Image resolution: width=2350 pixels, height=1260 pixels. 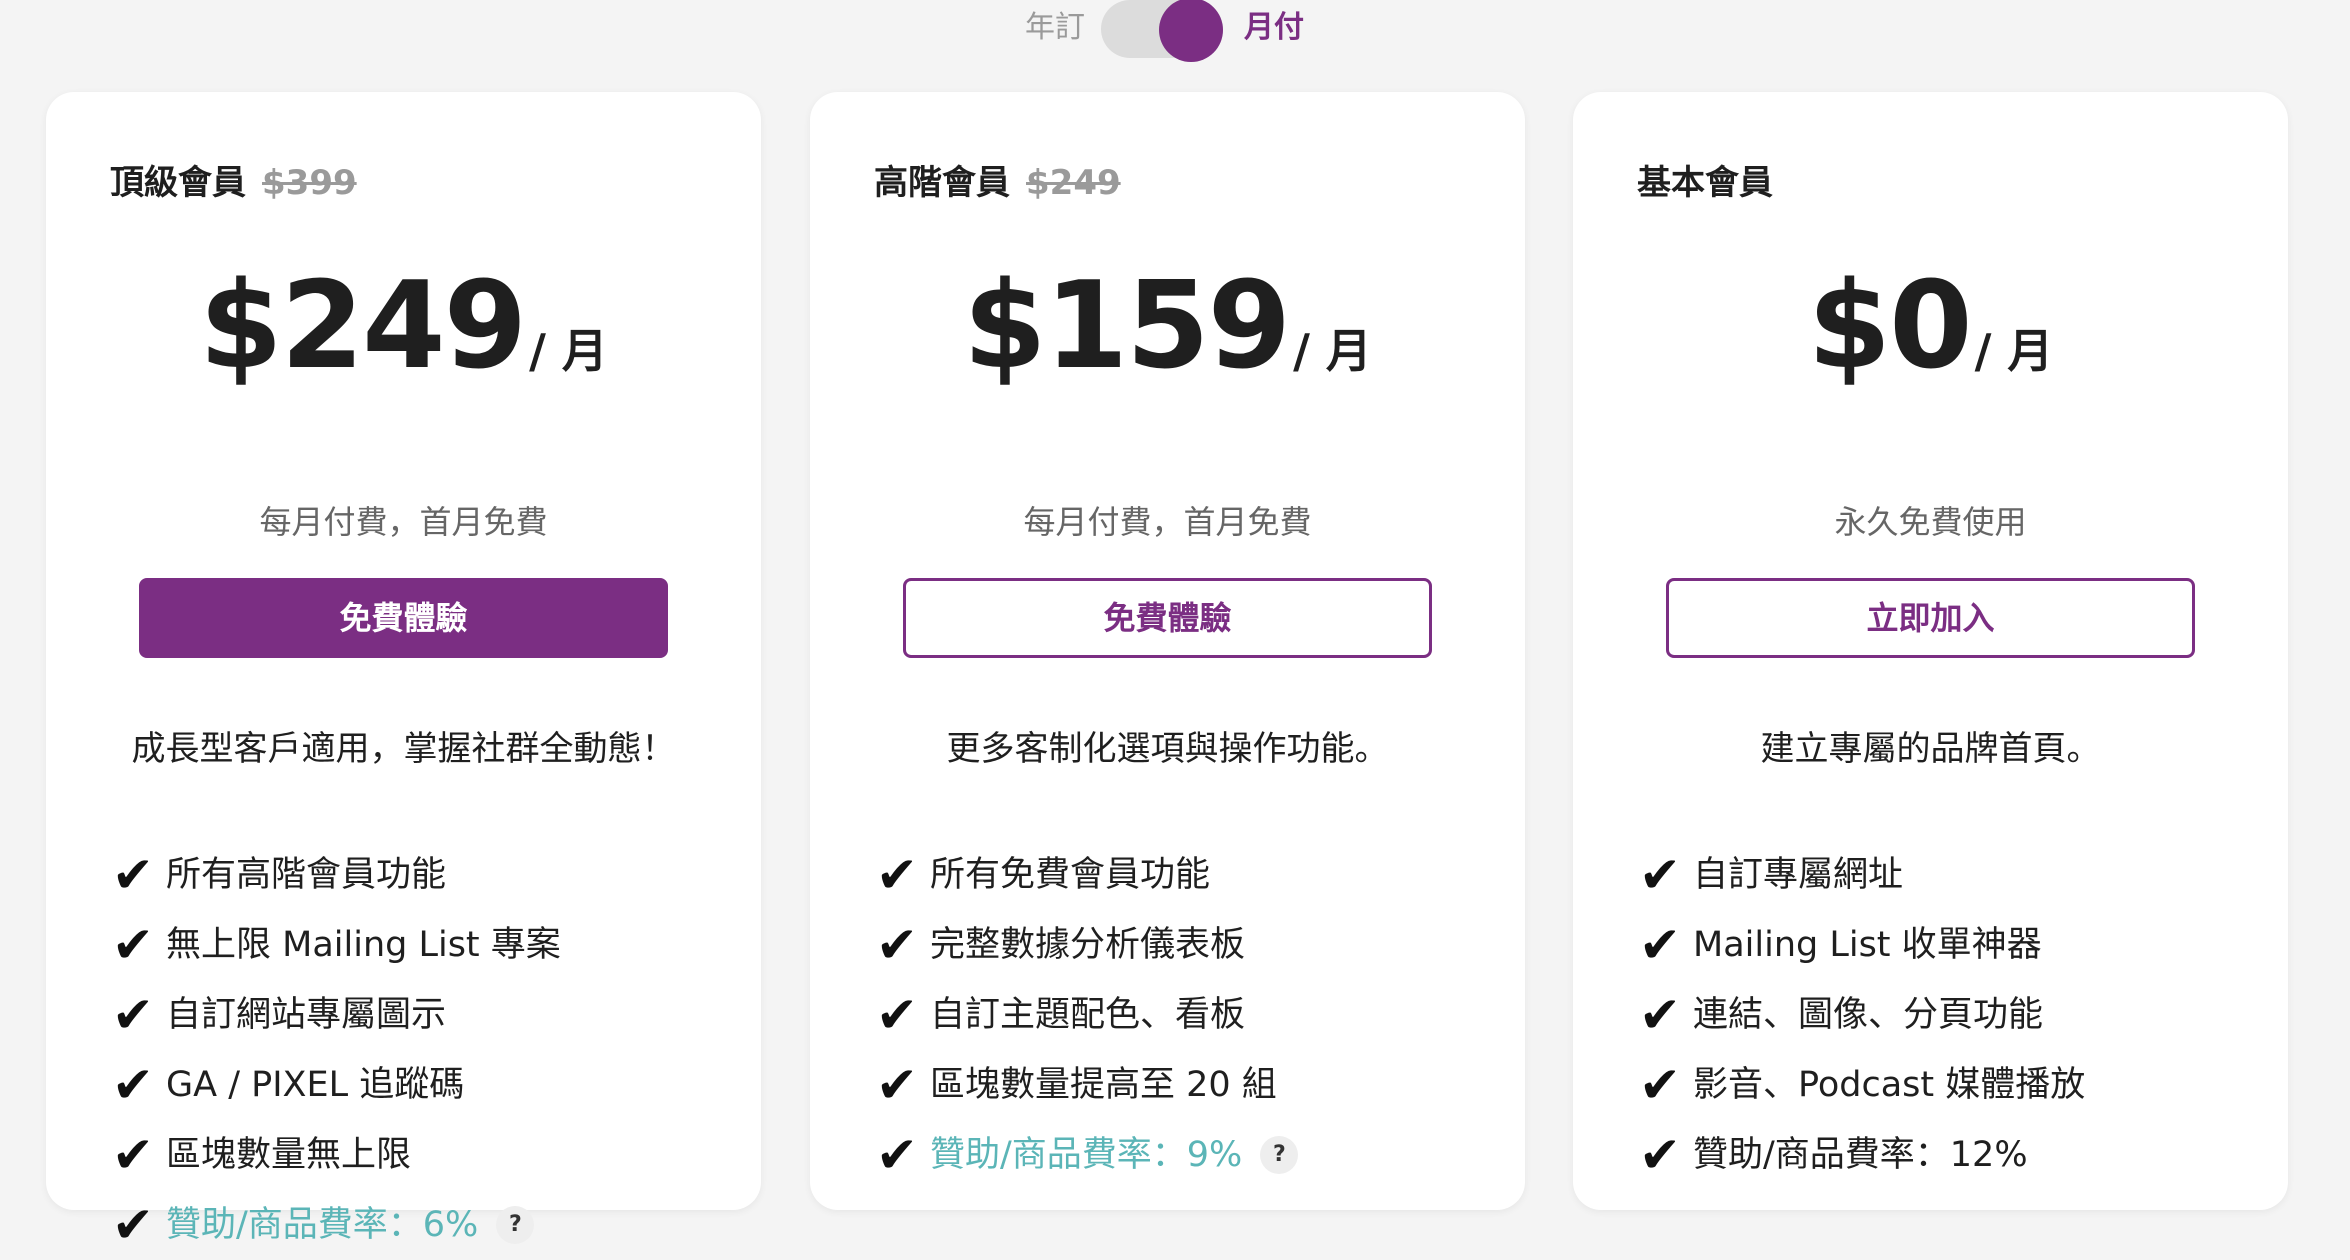 I want to click on feature-item: ✔ 連結、圖像、分頁功能, so click(x=1959, y=1015).